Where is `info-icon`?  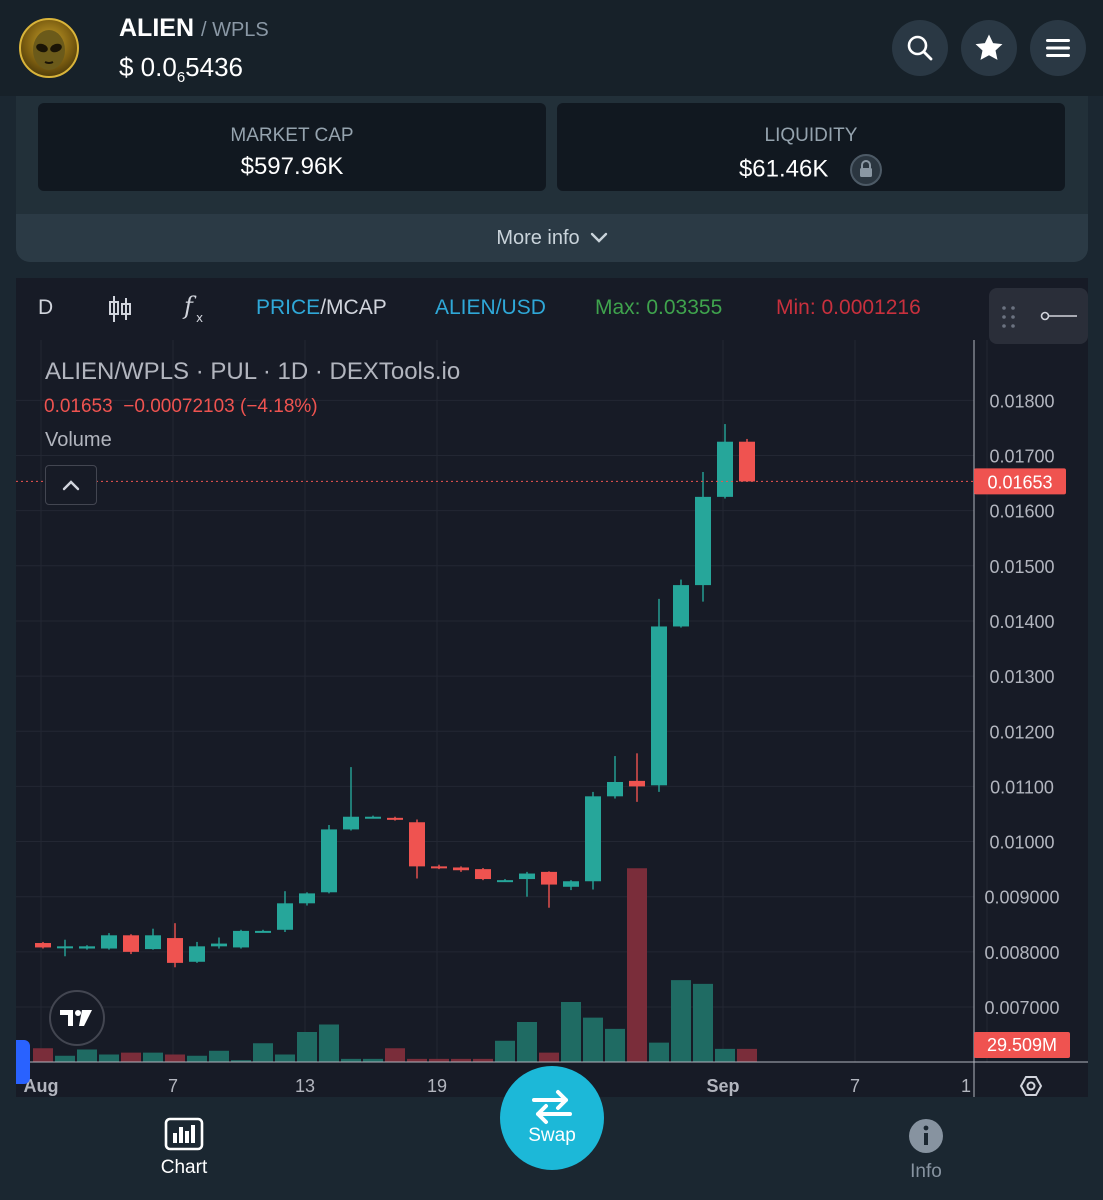
info-icon is located at coordinates (926, 1136).